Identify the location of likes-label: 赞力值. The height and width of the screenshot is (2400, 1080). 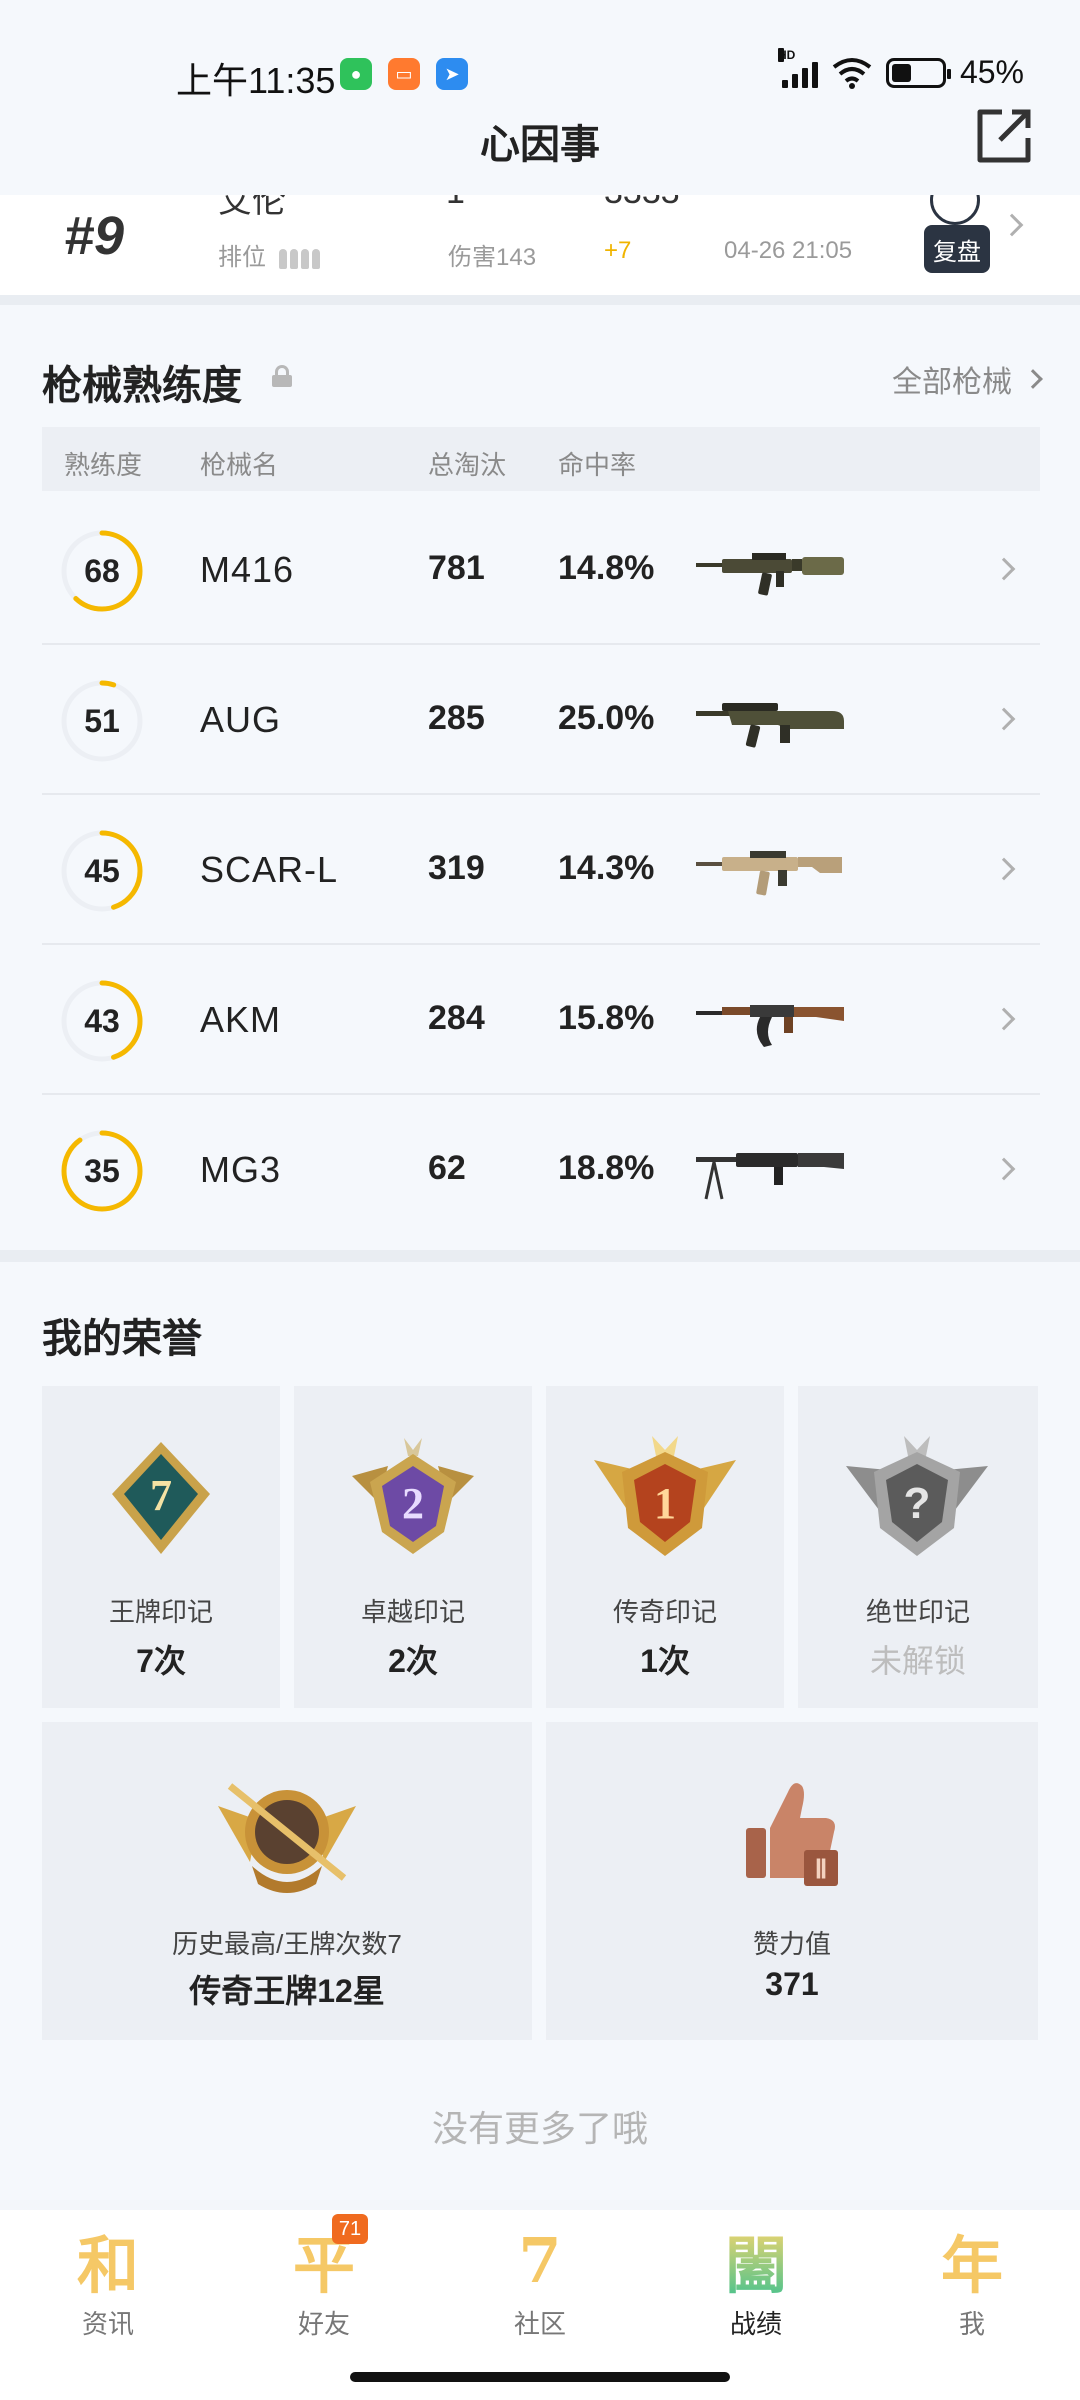
(791, 1944).